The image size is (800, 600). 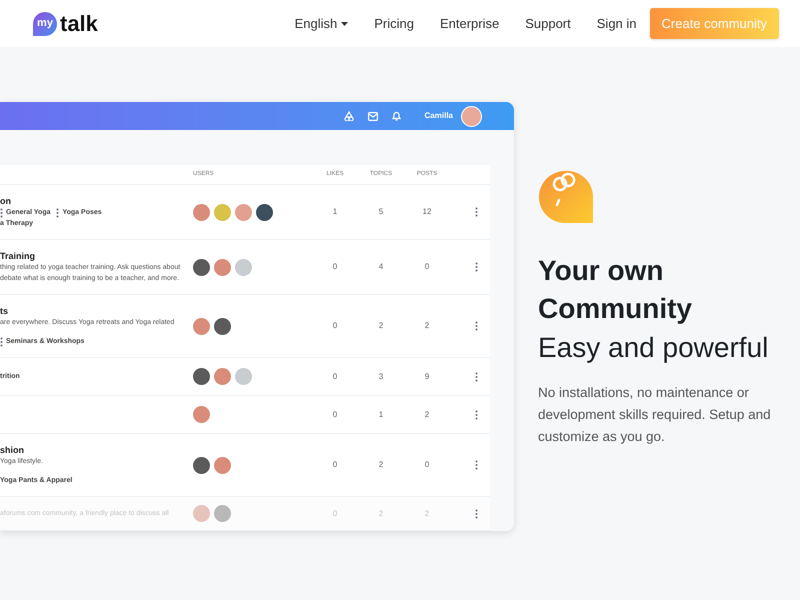 I want to click on nav-link: Enterprise, so click(x=470, y=24).